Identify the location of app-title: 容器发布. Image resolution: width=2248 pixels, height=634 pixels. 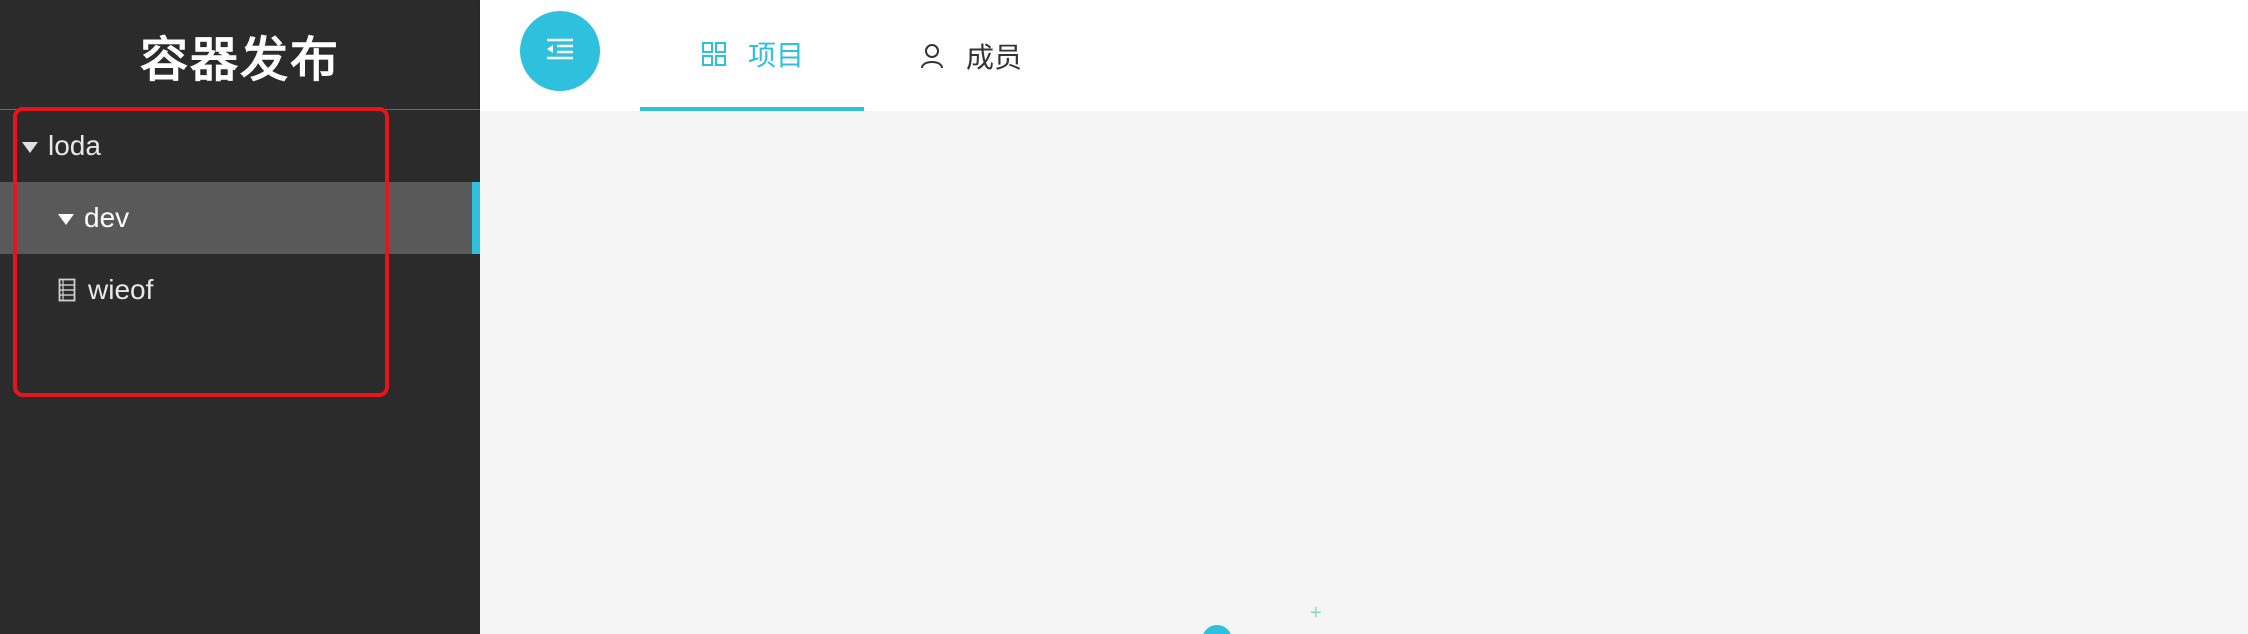
(240, 55).